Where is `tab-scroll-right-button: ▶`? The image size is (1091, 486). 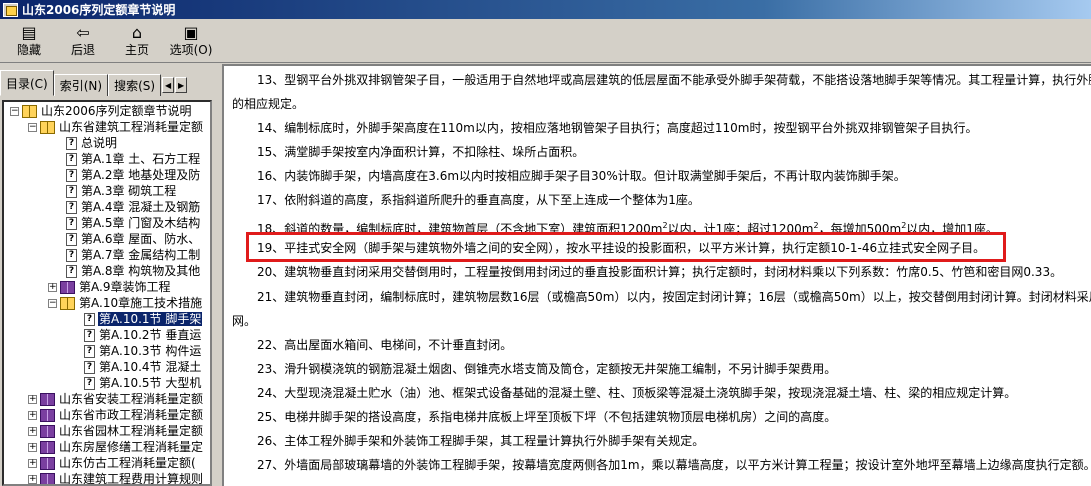 tab-scroll-right-button: ▶ is located at coordinates (181, 85).